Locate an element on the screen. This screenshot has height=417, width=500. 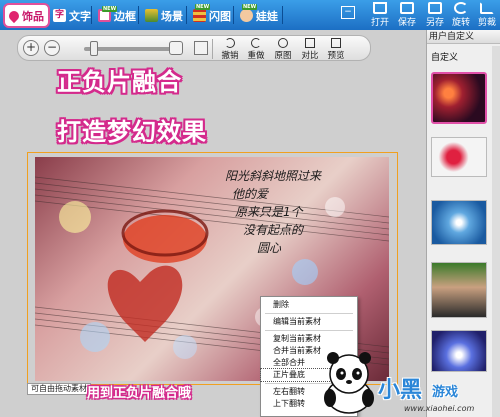
save-as-icon is located at coordinates (435, 8).